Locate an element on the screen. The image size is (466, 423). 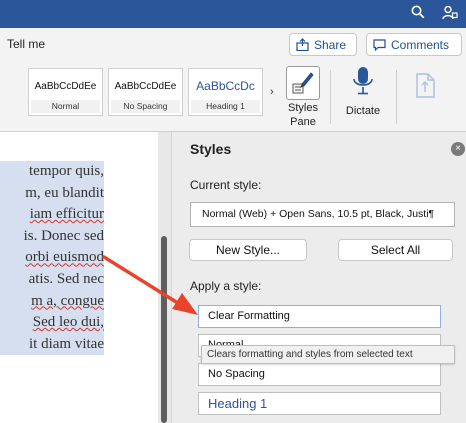
search-icon is located at coordinates (418, 14).